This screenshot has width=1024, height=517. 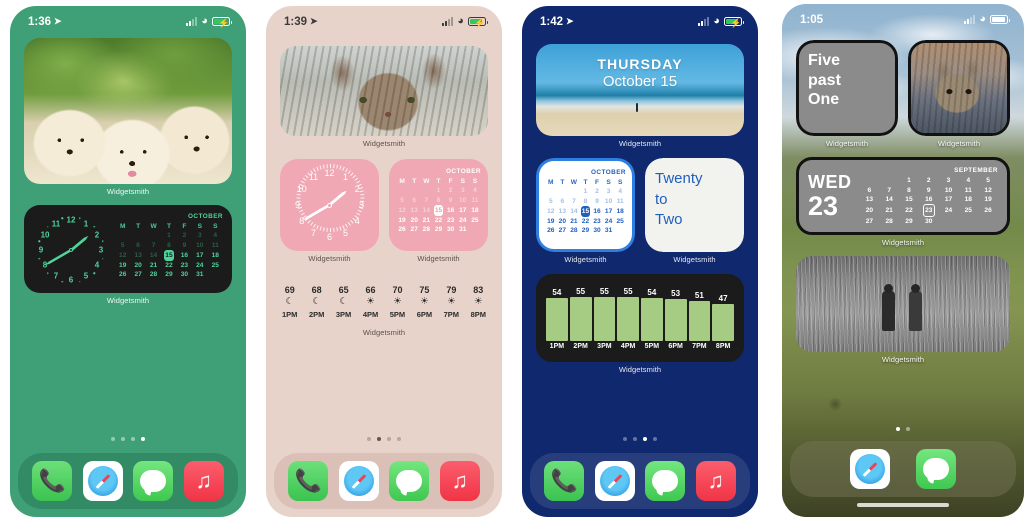 What do you see at coordinates (316, 314) in the screenshot?
I see `forecast-time: 2PM` at bounding box center [316, 314].